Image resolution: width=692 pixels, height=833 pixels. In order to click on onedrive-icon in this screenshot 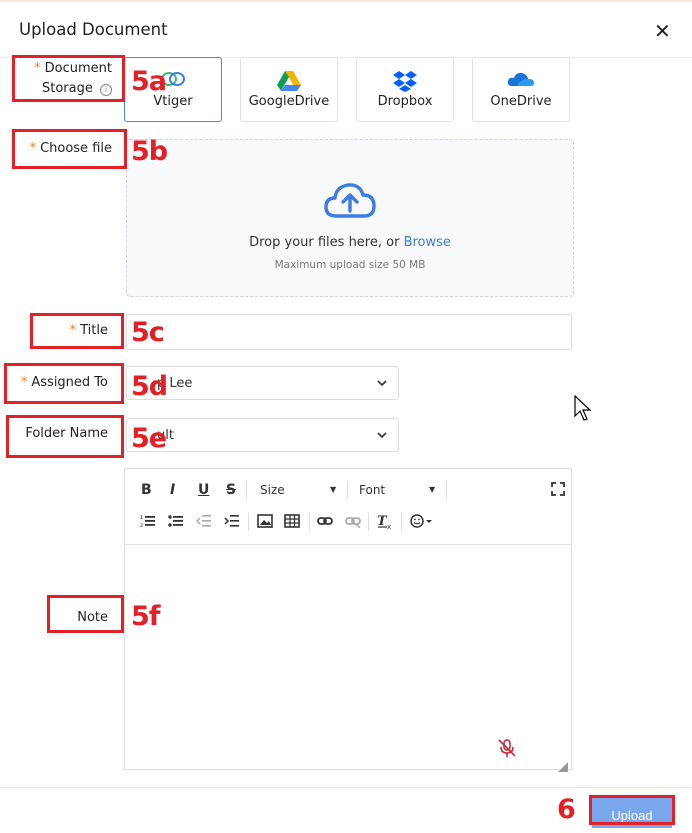, I will do `click(521, 81)`.